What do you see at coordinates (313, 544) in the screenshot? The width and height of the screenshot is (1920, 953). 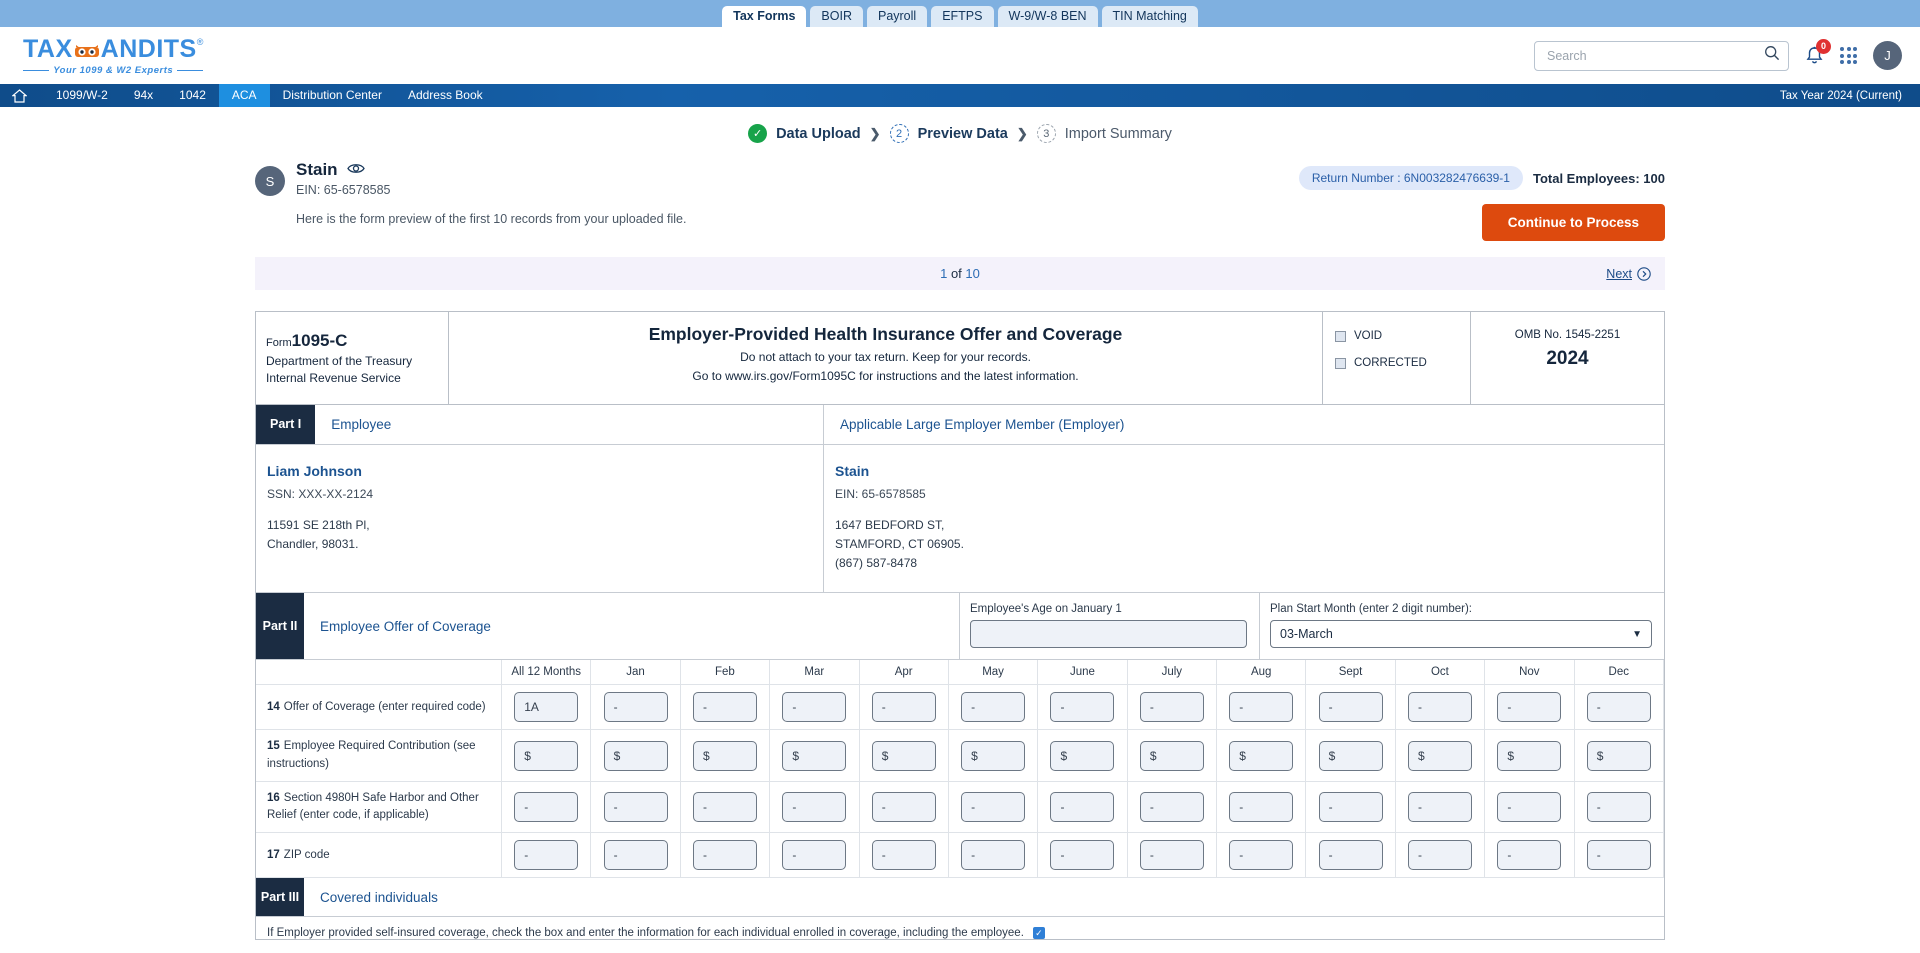 I see `employee-address-2: Chandler, 98031.` at bounding box center [313, 544].